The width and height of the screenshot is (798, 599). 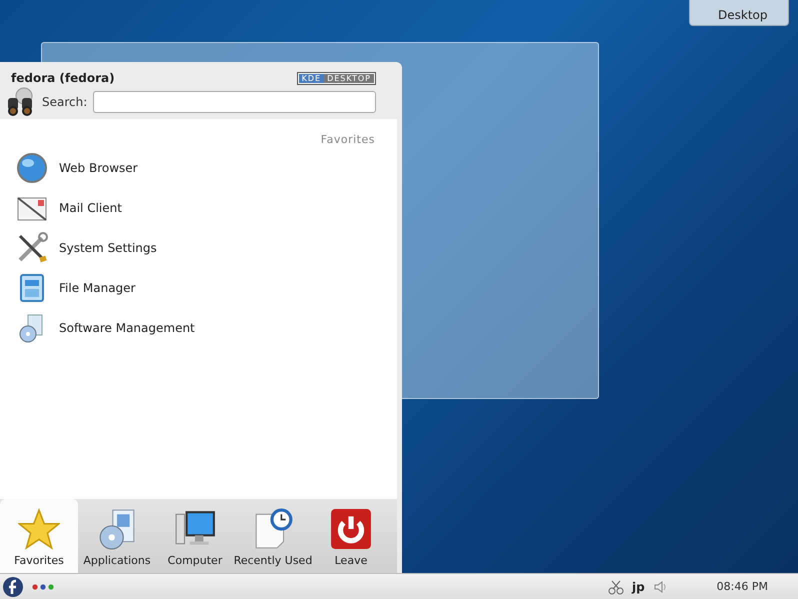 What do you see at coordinates (198, 248) in the screenshot?
I see `favorite-item: System Settings` at bounding box center [198, 248].